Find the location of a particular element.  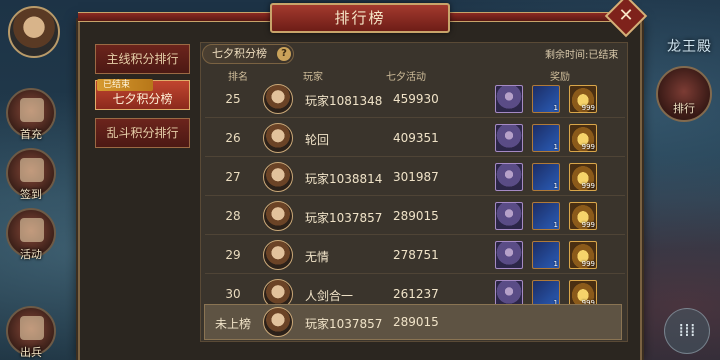

row-score: 409351 is located at coordinates (416, 138).